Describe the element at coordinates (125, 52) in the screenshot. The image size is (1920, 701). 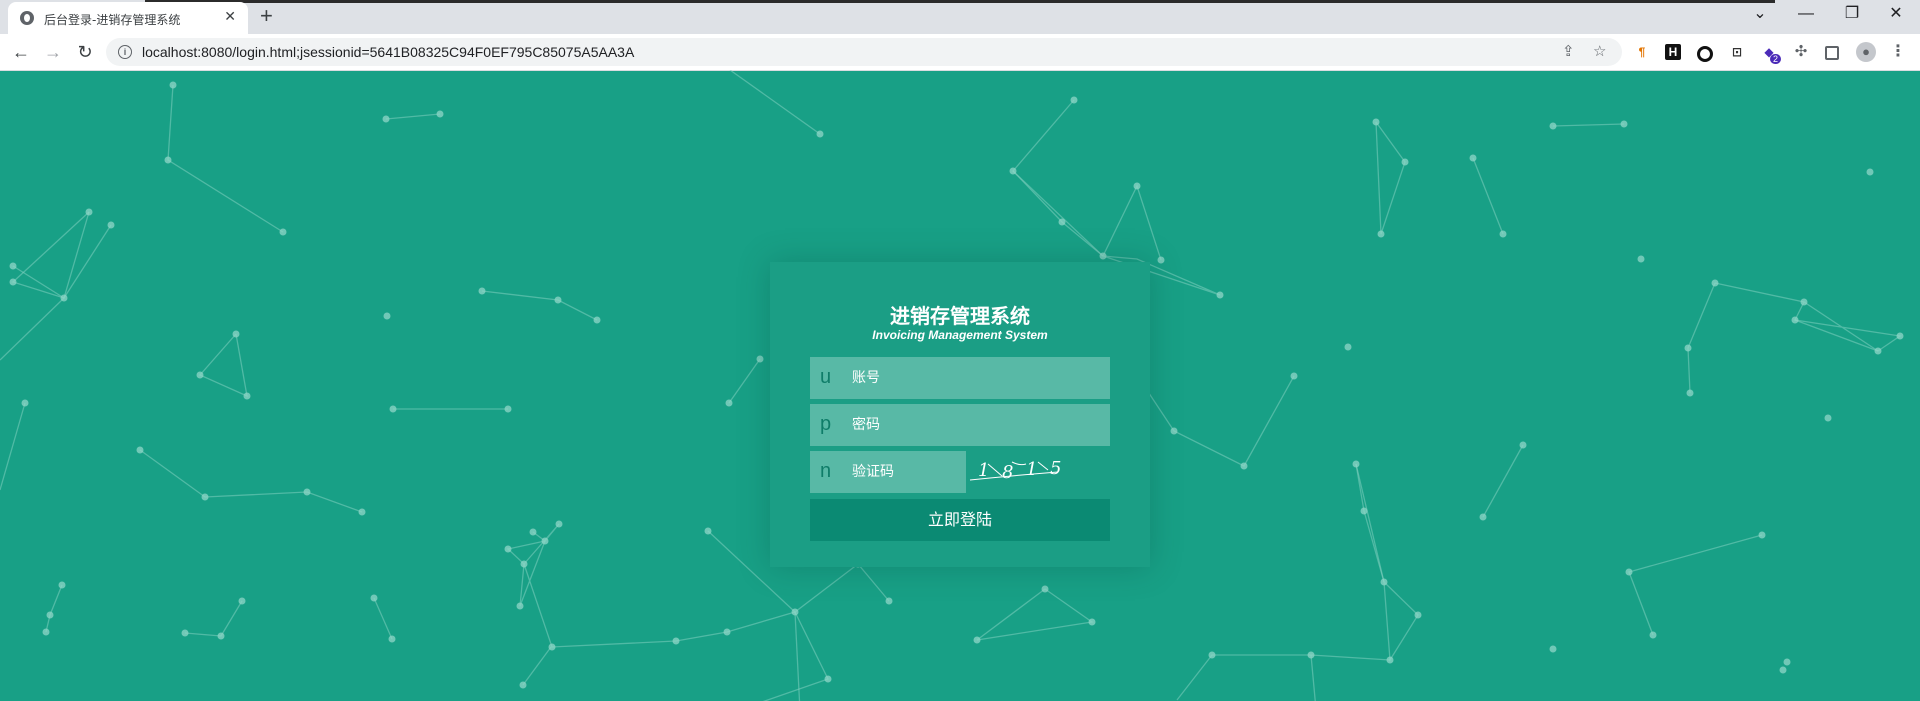
I see `info-icon: i` at that location.